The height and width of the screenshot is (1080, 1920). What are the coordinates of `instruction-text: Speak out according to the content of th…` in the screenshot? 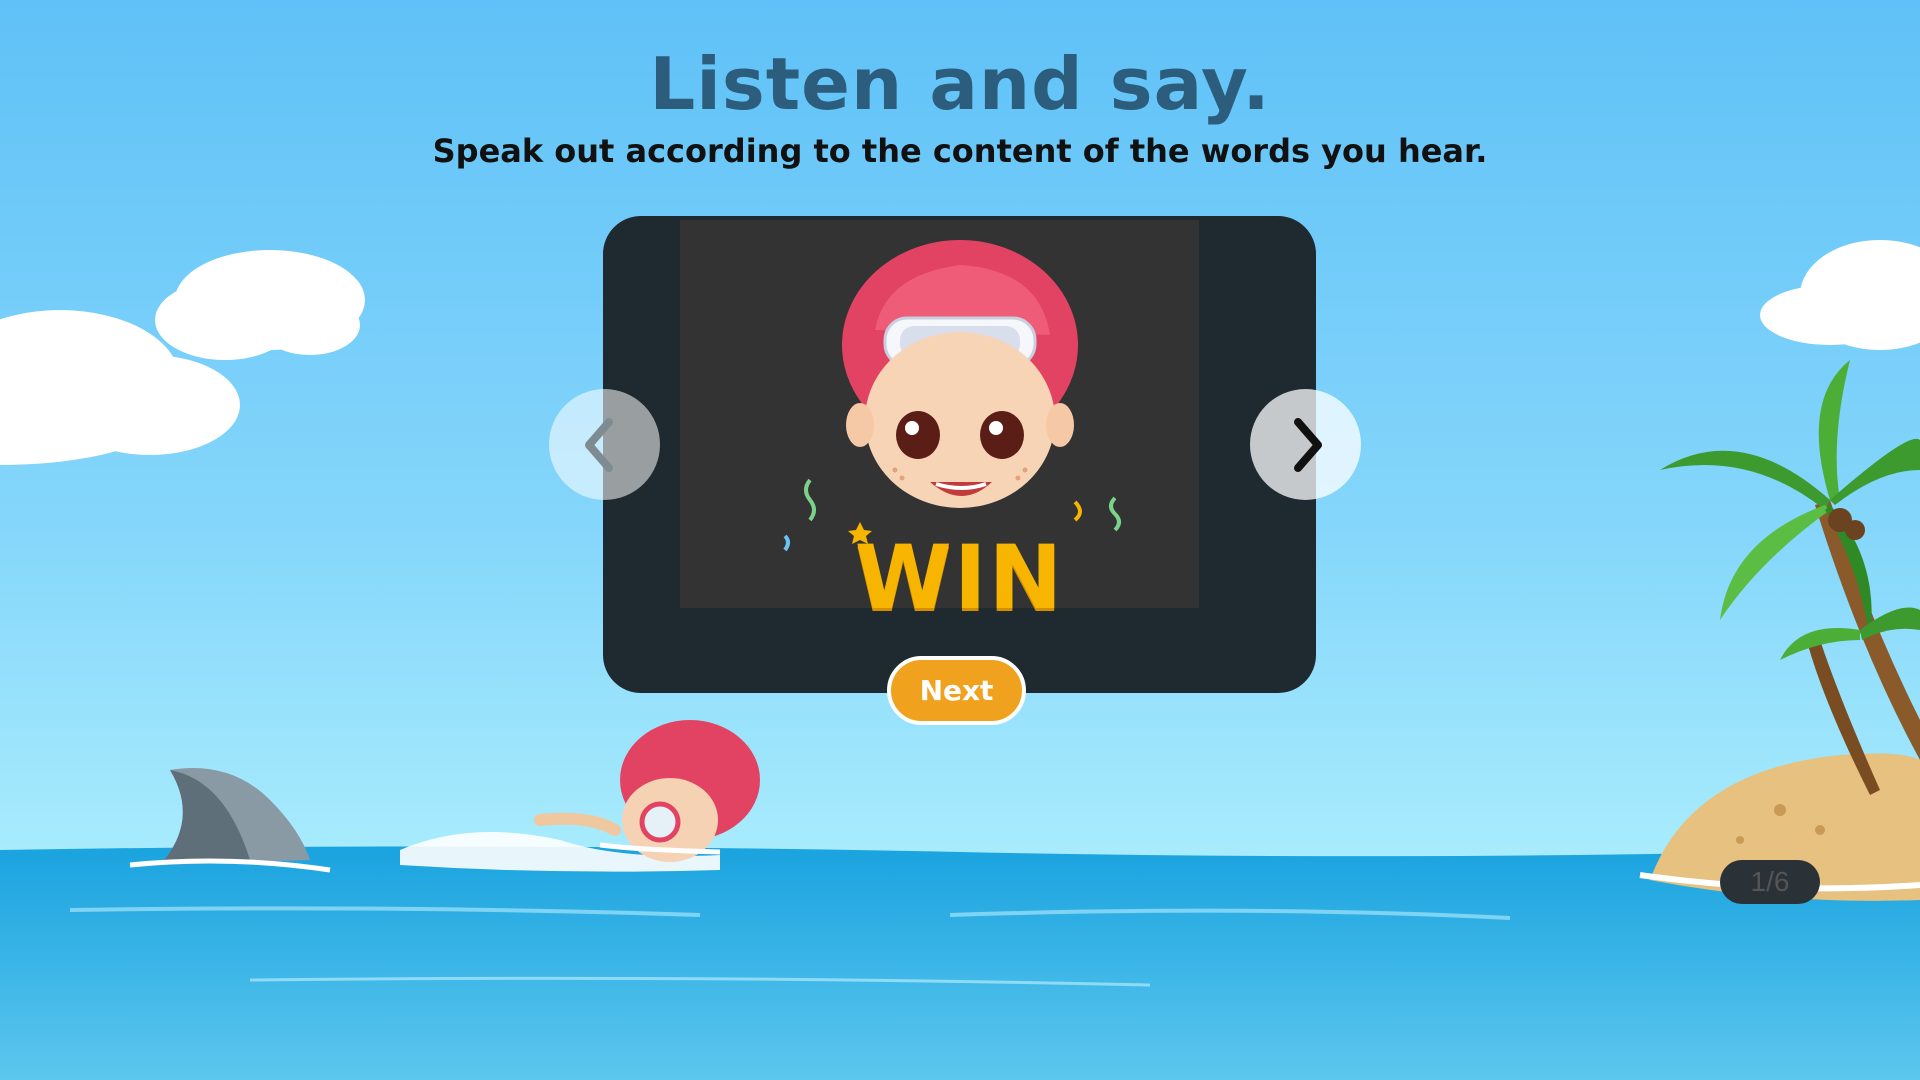 It's located at (960, 151).